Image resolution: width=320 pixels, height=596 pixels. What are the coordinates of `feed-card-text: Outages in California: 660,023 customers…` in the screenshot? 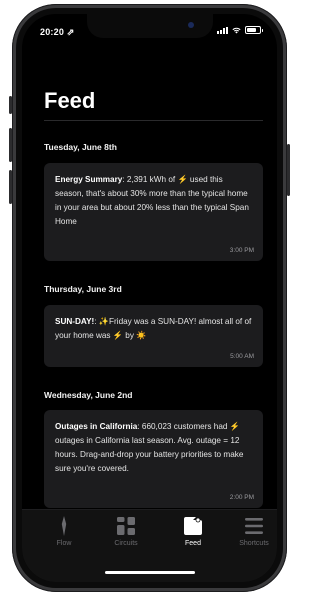 It's located at (153, 448).